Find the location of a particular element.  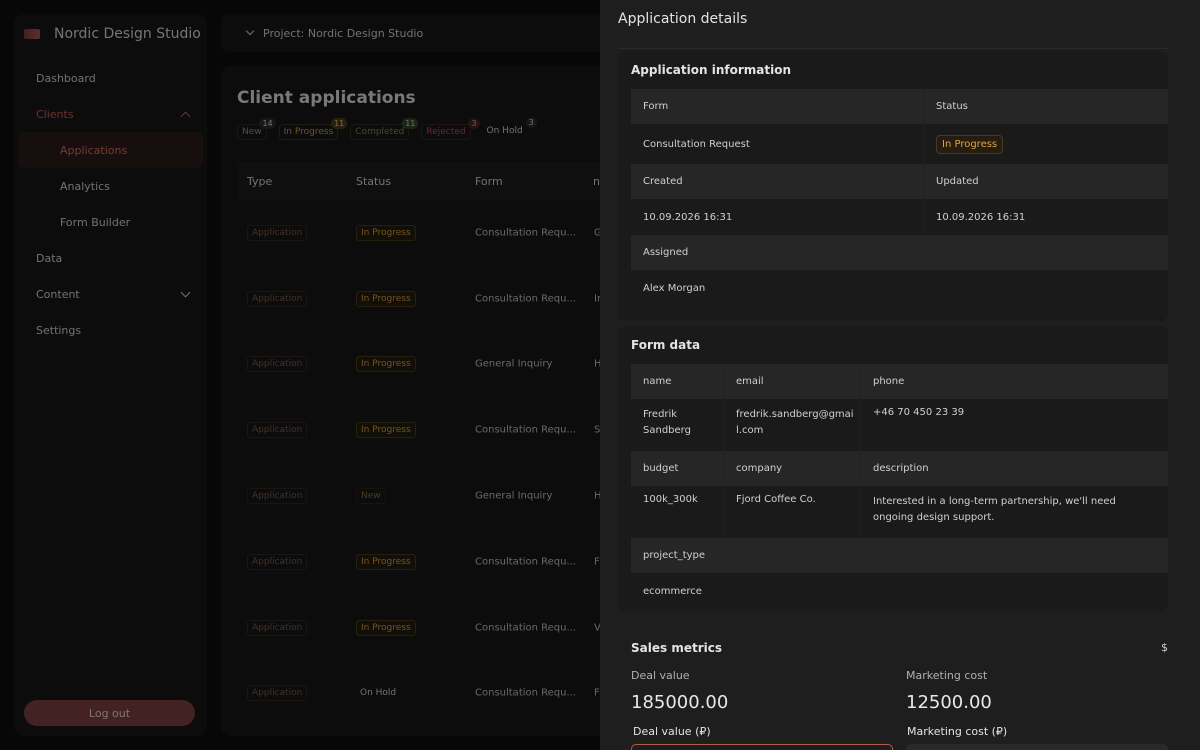

info-value-row: Alex Morgan is located at coordinates (899, 288).